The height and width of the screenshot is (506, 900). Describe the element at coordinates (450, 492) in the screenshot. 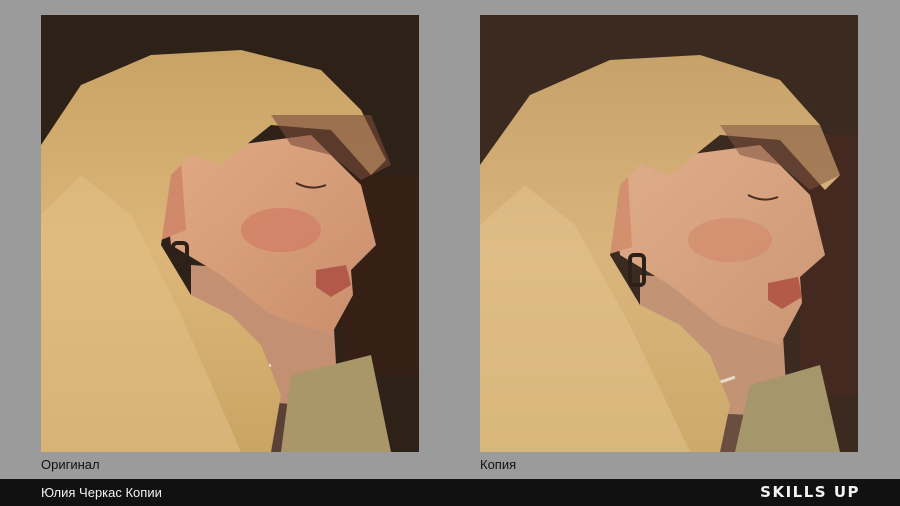

I see `footer-bar: Юлия Черкас Копии SKILLS UP` at that location.